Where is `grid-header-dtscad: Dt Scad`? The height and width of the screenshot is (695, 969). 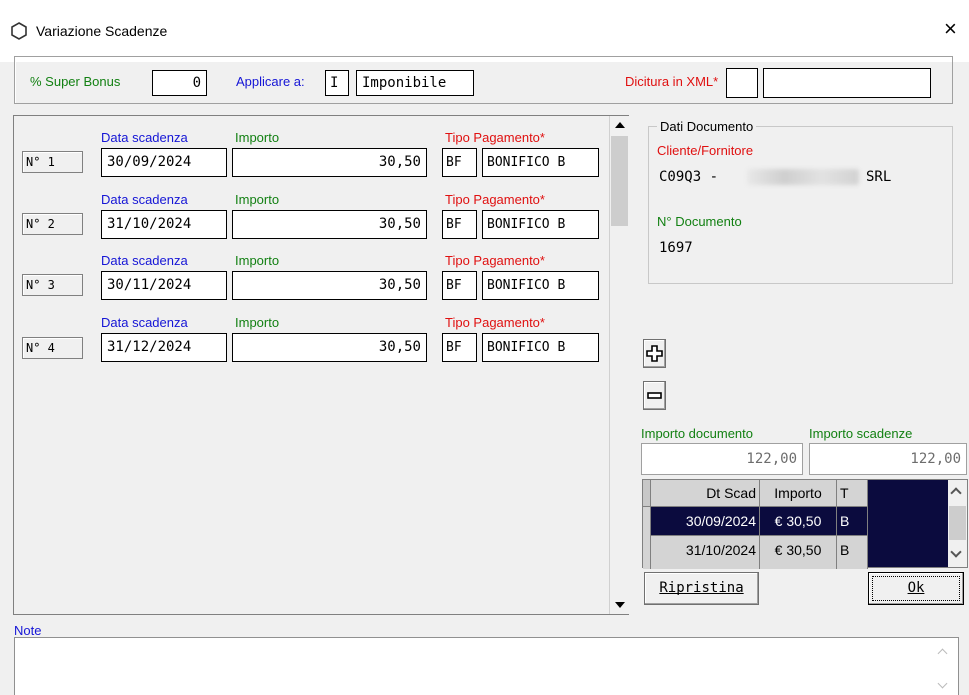
grid-header-dtscad: Dt Scad is located at coordinates (705, 493).